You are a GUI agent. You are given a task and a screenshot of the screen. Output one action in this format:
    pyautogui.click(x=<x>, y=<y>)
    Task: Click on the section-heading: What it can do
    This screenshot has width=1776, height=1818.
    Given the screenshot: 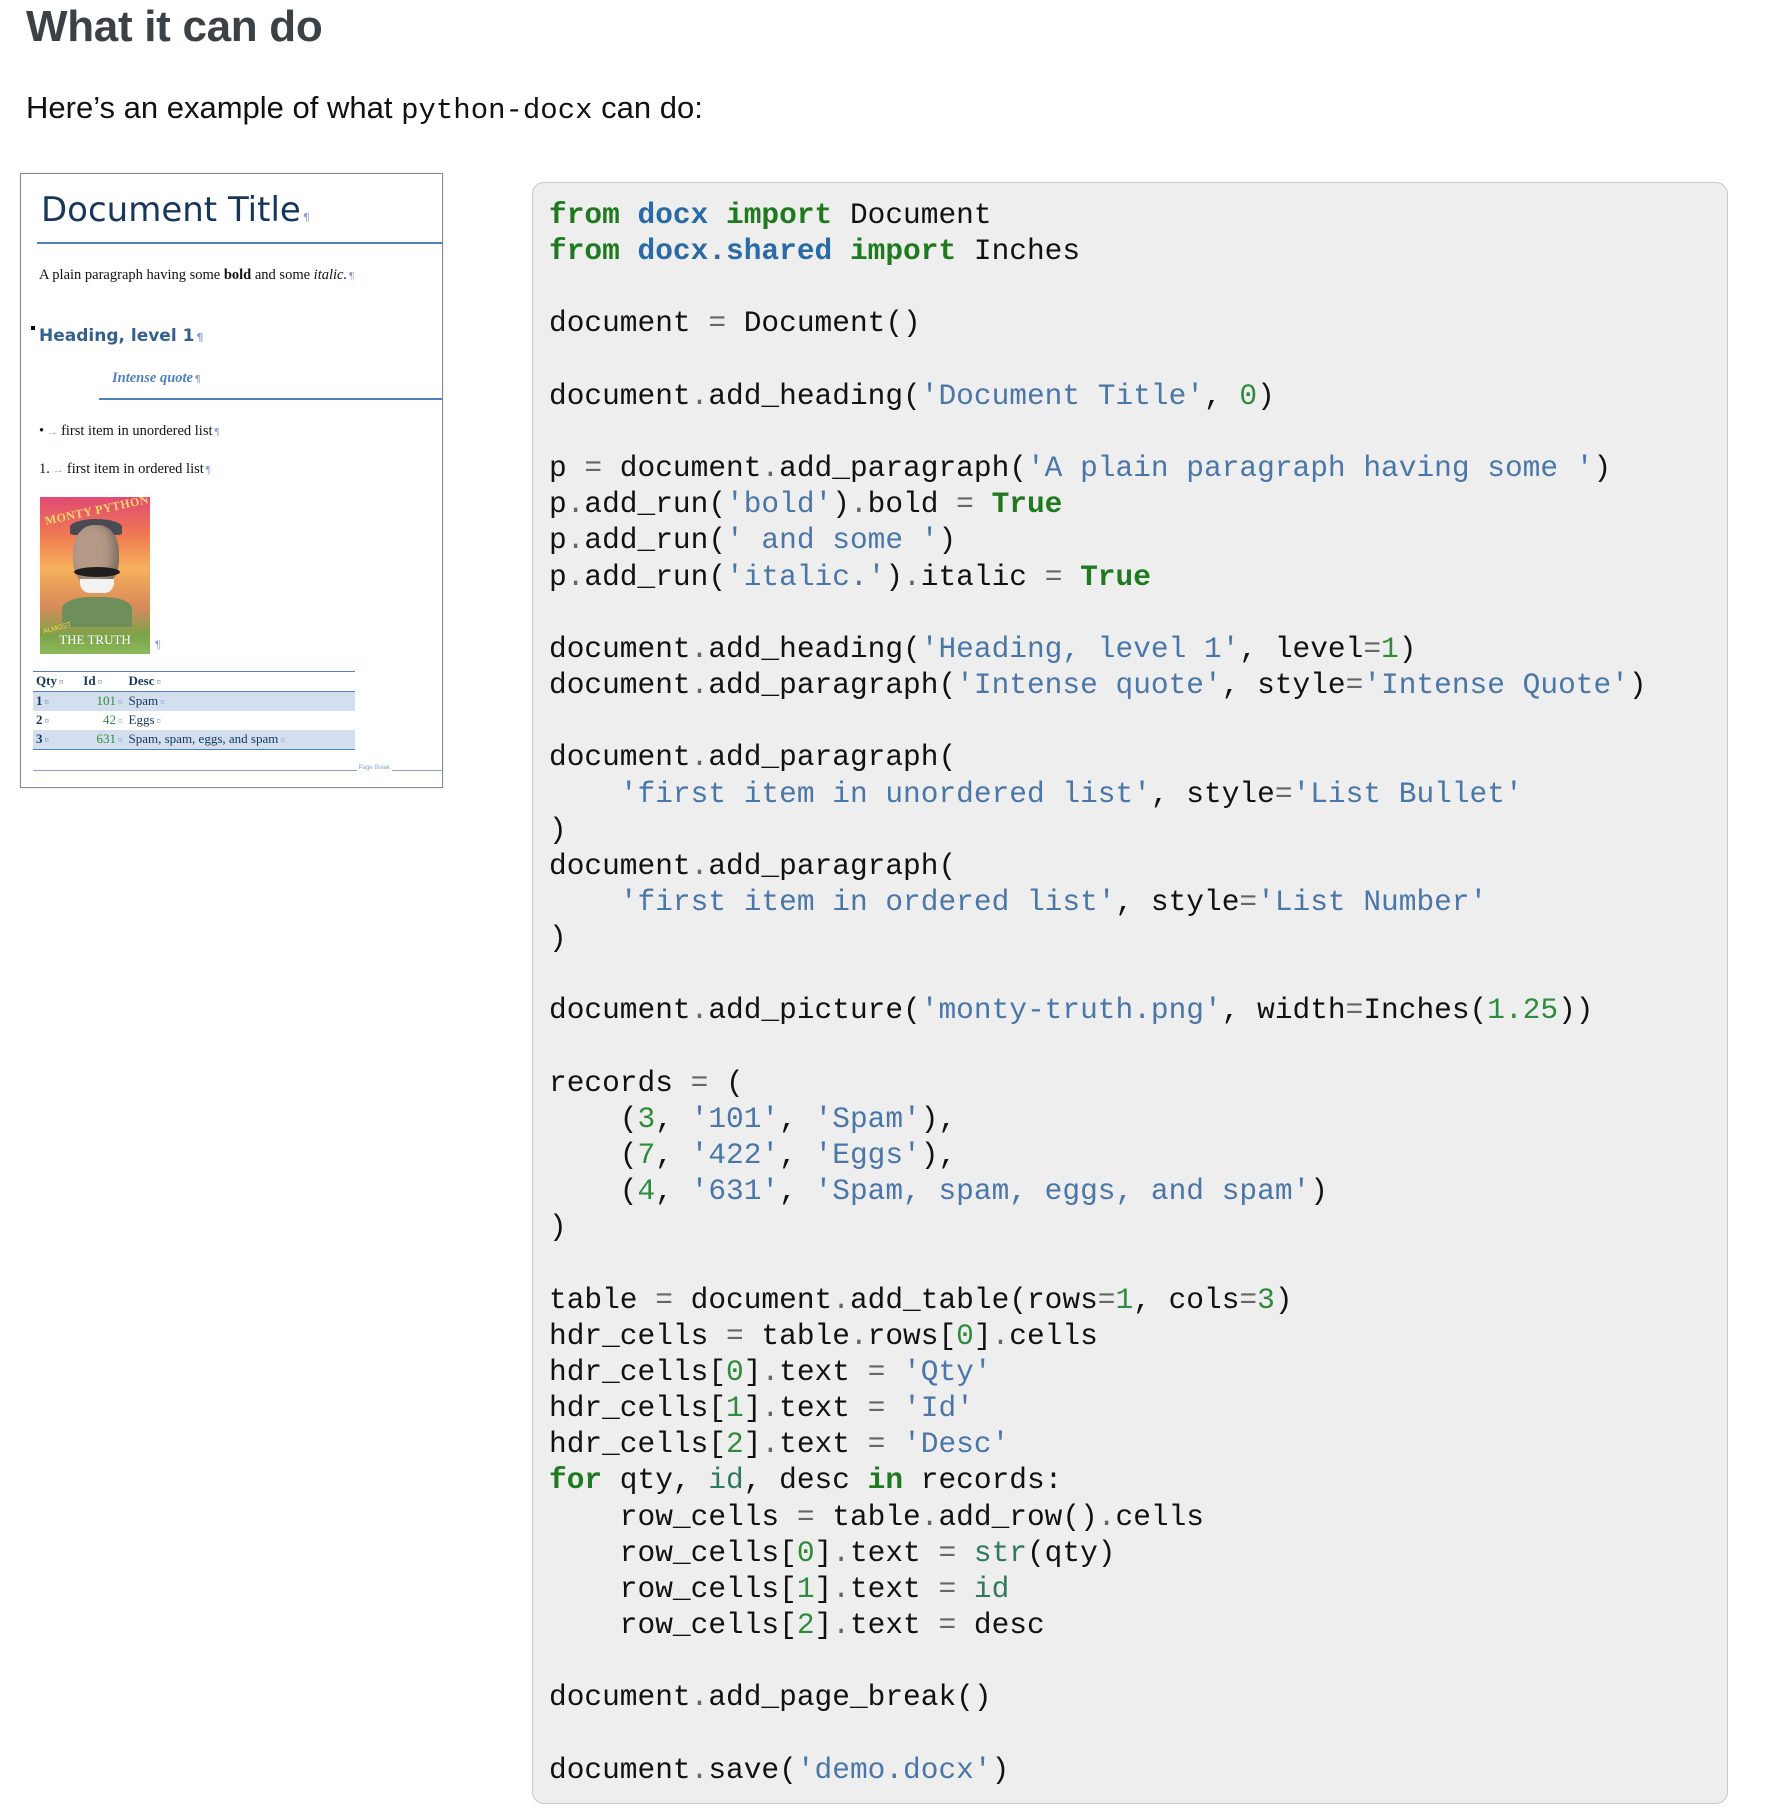 What is the action you would take?
    pyautogui.click(x=174, y=26)
    